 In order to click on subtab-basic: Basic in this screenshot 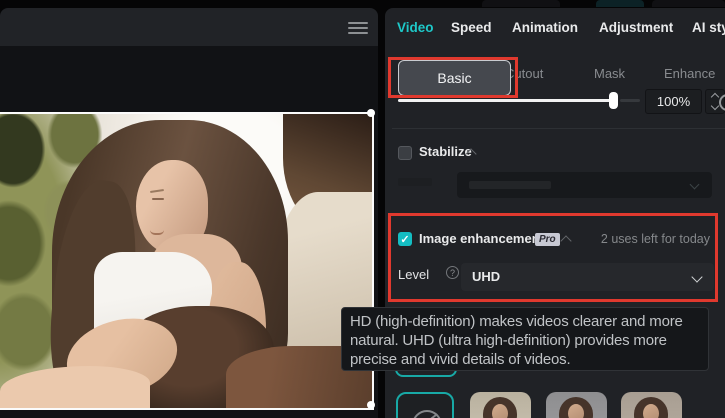, I will do `click(454, 78)`.